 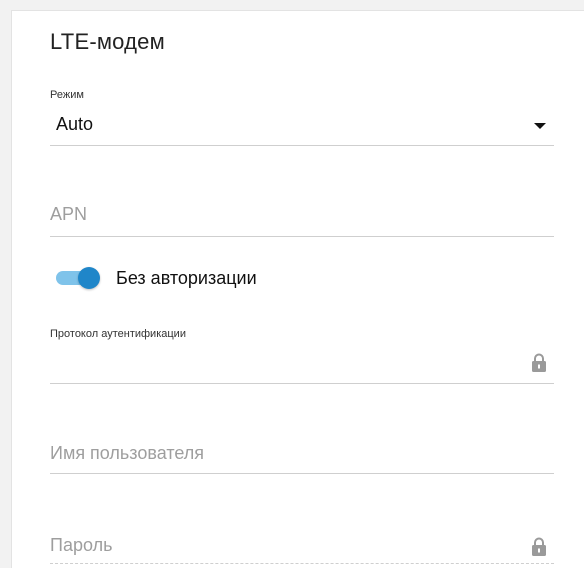 What do you see at coordinates (67, 95) in the screenshot?
I see `mode-label: Режим` at bounding box center [67, 95].